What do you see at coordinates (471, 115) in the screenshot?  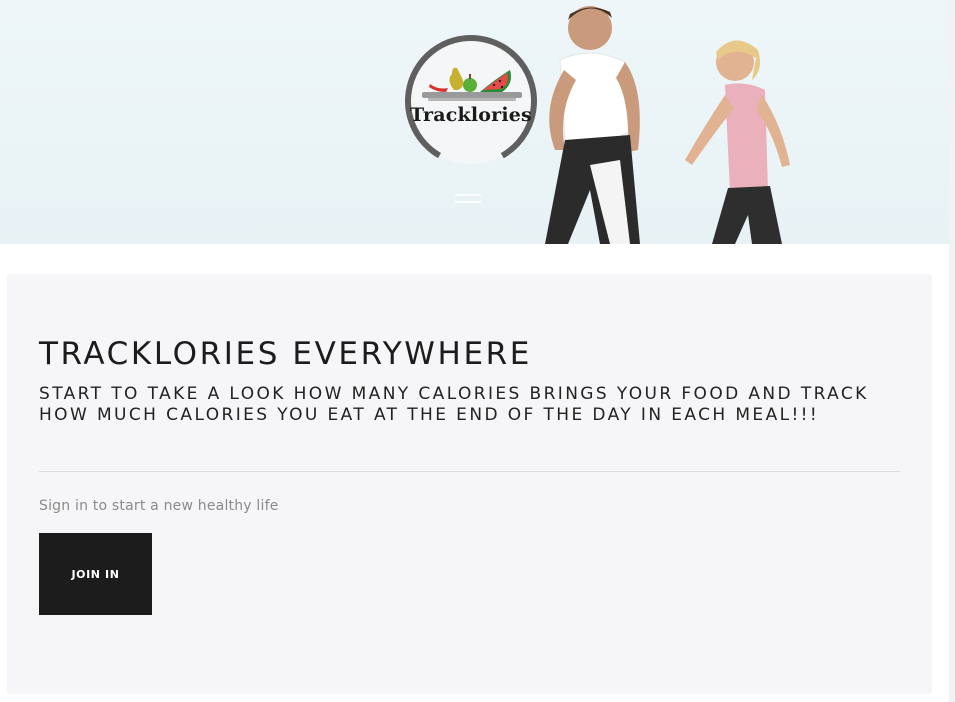 I see `logo-text: Tracklories` at bounding box center [471, 115].